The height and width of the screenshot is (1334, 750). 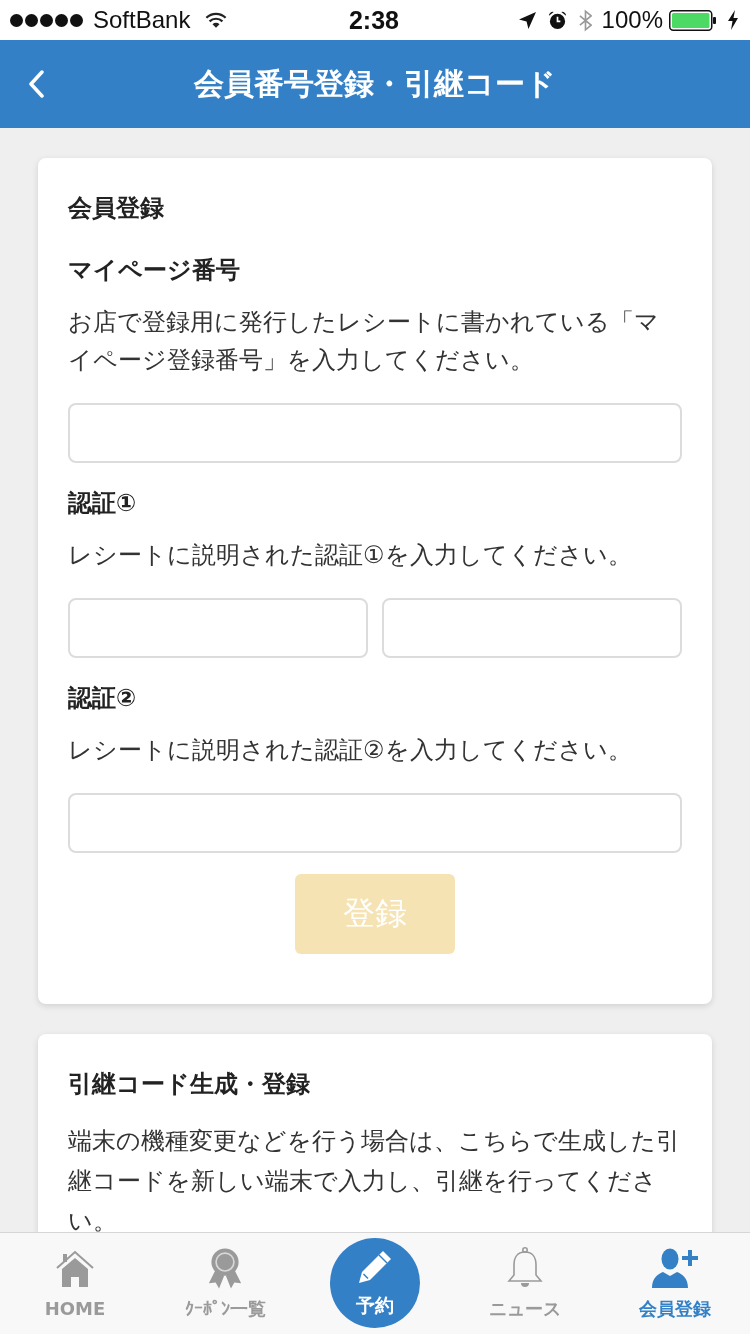 What do you see at coordinates (225, 1268) in the screenshot?
I see `award-ribbon-icon` at bounding box center [225, 1268].